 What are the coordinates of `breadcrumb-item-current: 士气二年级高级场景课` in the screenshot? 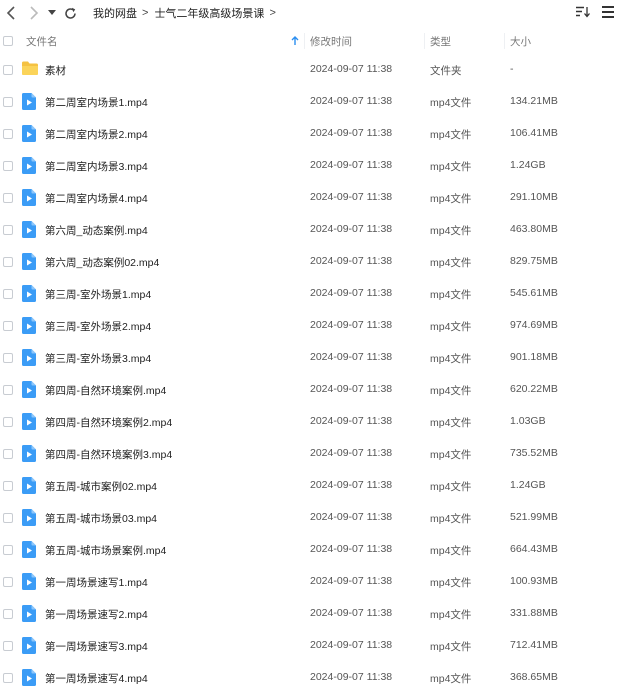 It's located at (209, 13).